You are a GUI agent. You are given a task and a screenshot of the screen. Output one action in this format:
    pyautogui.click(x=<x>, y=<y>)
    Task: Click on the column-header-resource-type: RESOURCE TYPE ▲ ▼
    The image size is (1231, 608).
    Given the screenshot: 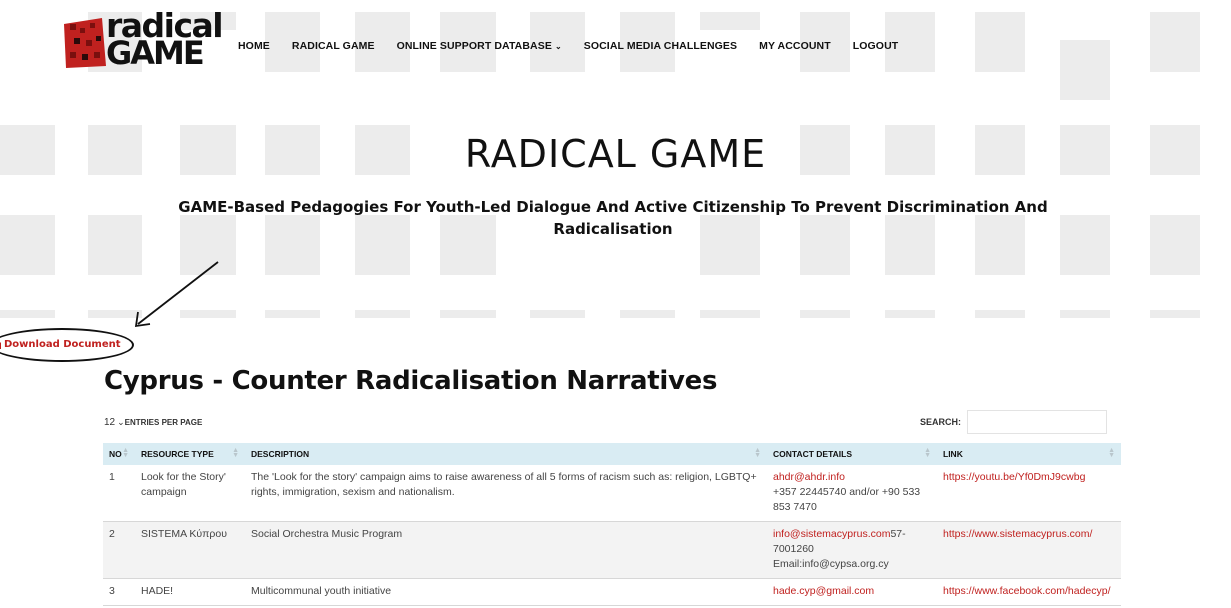 What is the action you would take?
    pyautogui.click(x=190, y=454)
    